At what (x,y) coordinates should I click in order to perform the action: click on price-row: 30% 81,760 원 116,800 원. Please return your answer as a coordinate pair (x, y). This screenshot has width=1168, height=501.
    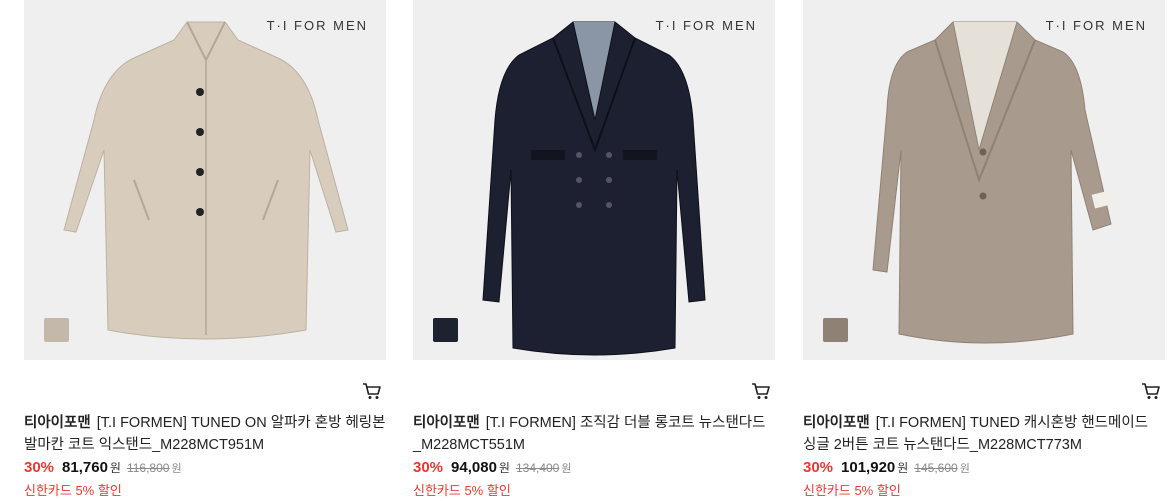
    Looking at the image, I should click on (103, 469).